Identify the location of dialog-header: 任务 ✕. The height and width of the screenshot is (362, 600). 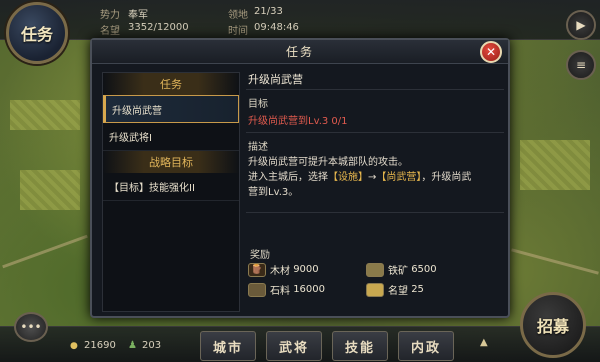
(300, 52).